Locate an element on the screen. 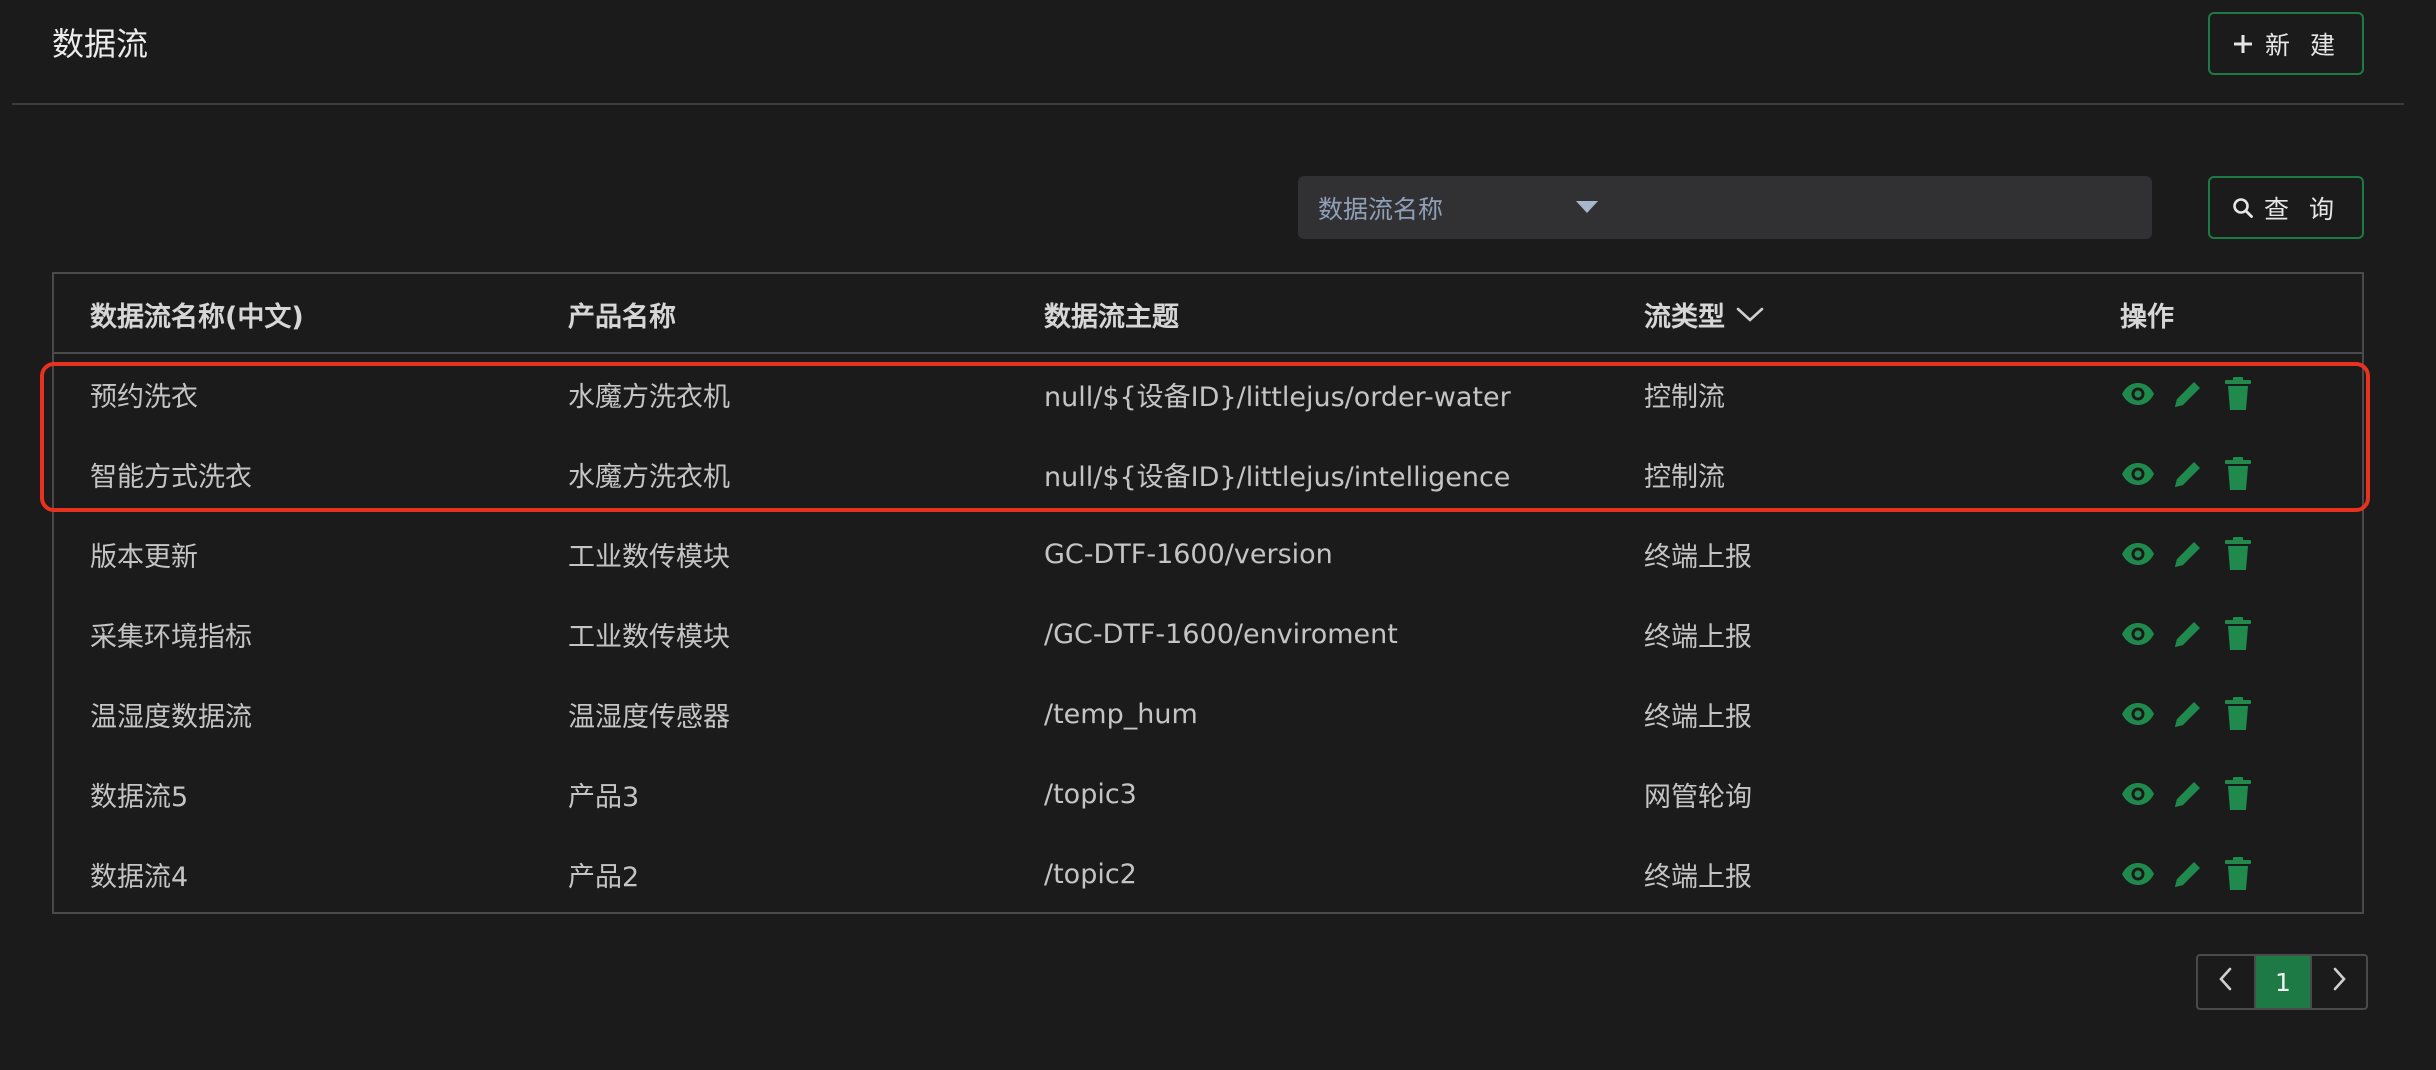 Image resolution: width=2436 pixels, height=1070 pixels. column-header-name: 数据流名称(中文) is located at coordinates (197, 317).